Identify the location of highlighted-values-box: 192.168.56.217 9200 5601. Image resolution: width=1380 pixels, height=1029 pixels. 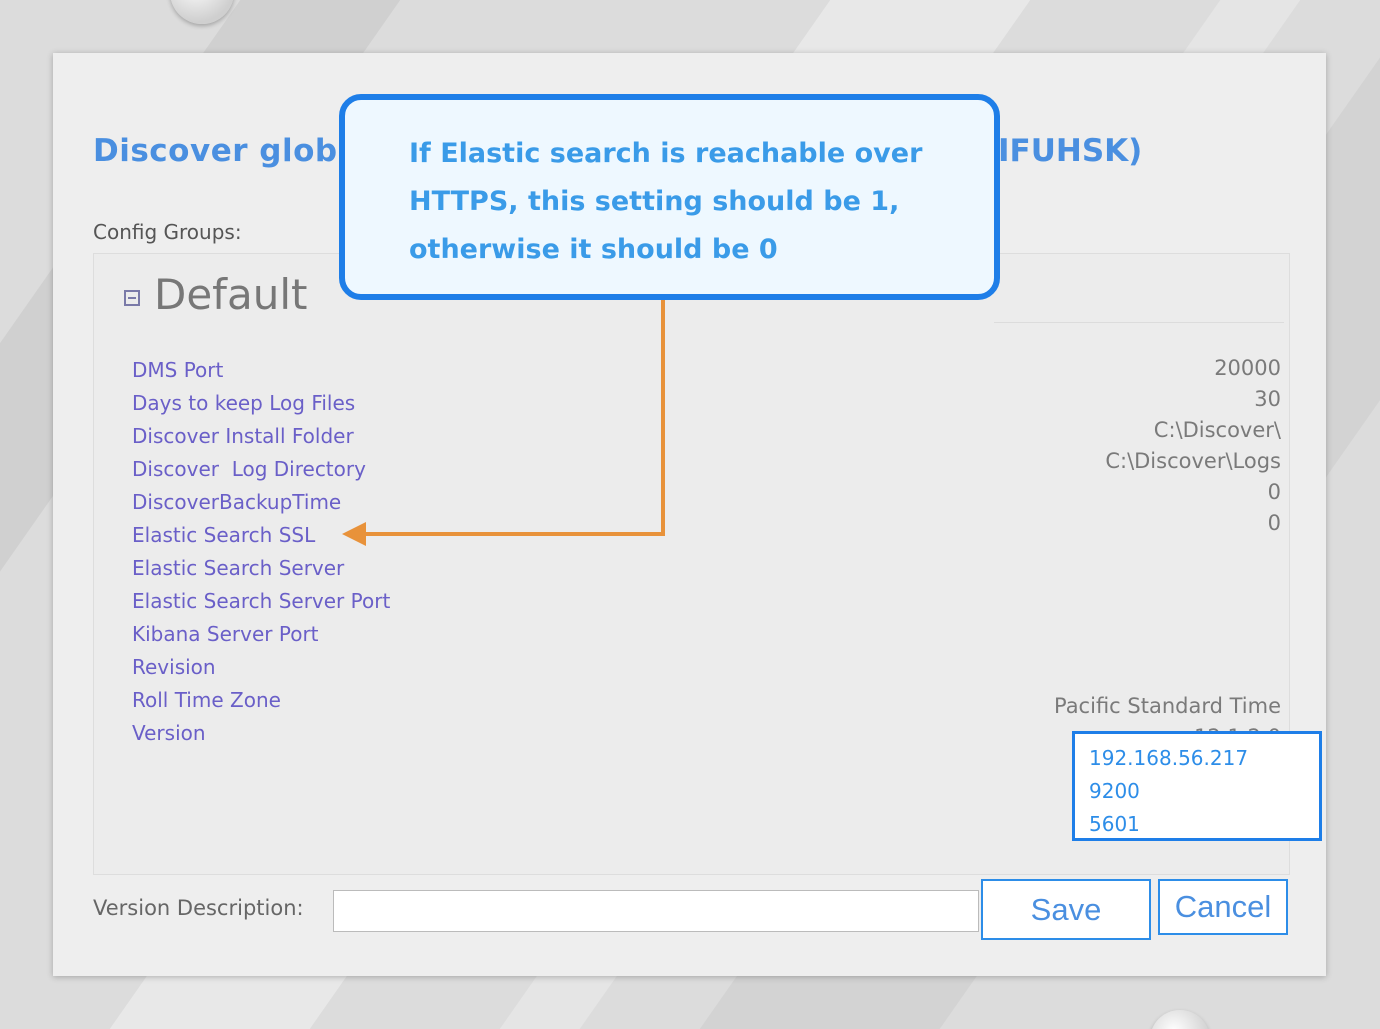
(1197, 786).